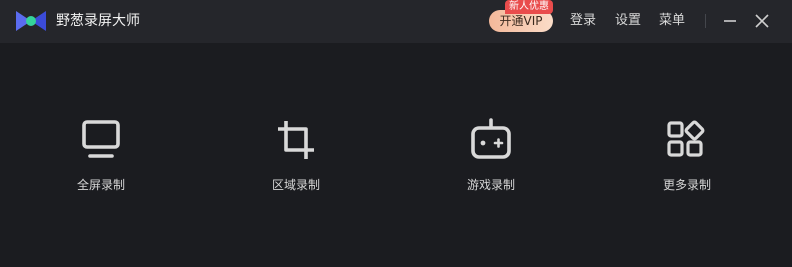 The width and height of the screenshot is (792, 267). Describe the element at coordinates (762, 21) in the screenshot. I see `close-icon` at that location.